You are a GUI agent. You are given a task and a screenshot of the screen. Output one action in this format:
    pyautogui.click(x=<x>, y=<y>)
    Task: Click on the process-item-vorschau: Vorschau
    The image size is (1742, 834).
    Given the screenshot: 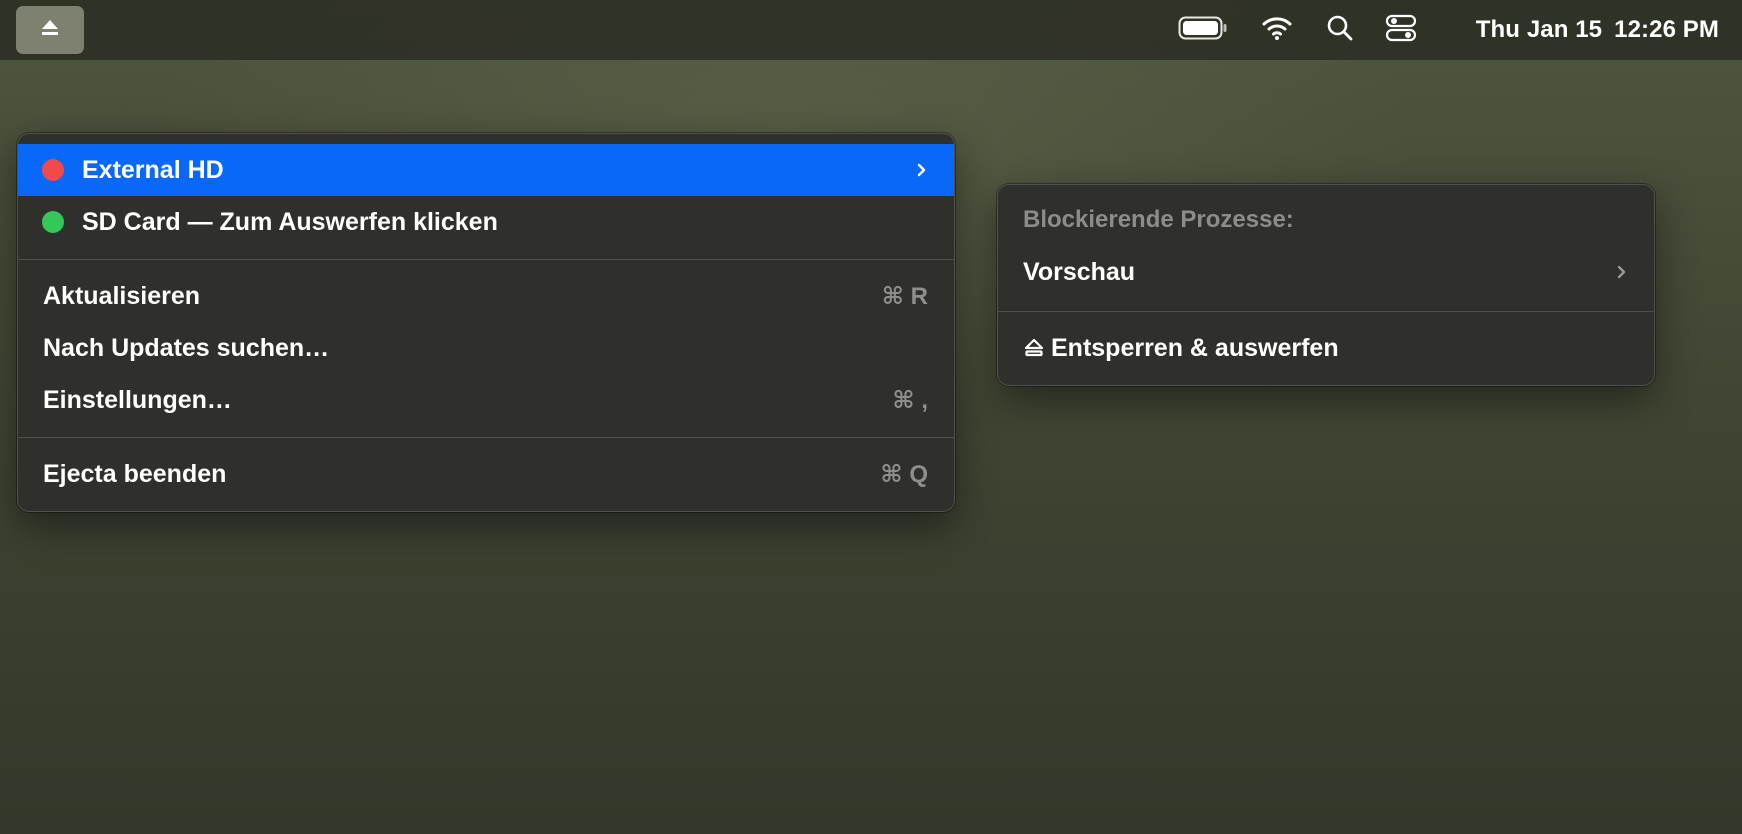 What is the action you would take?
    pyautogui.click(x=1326, y=272)
    